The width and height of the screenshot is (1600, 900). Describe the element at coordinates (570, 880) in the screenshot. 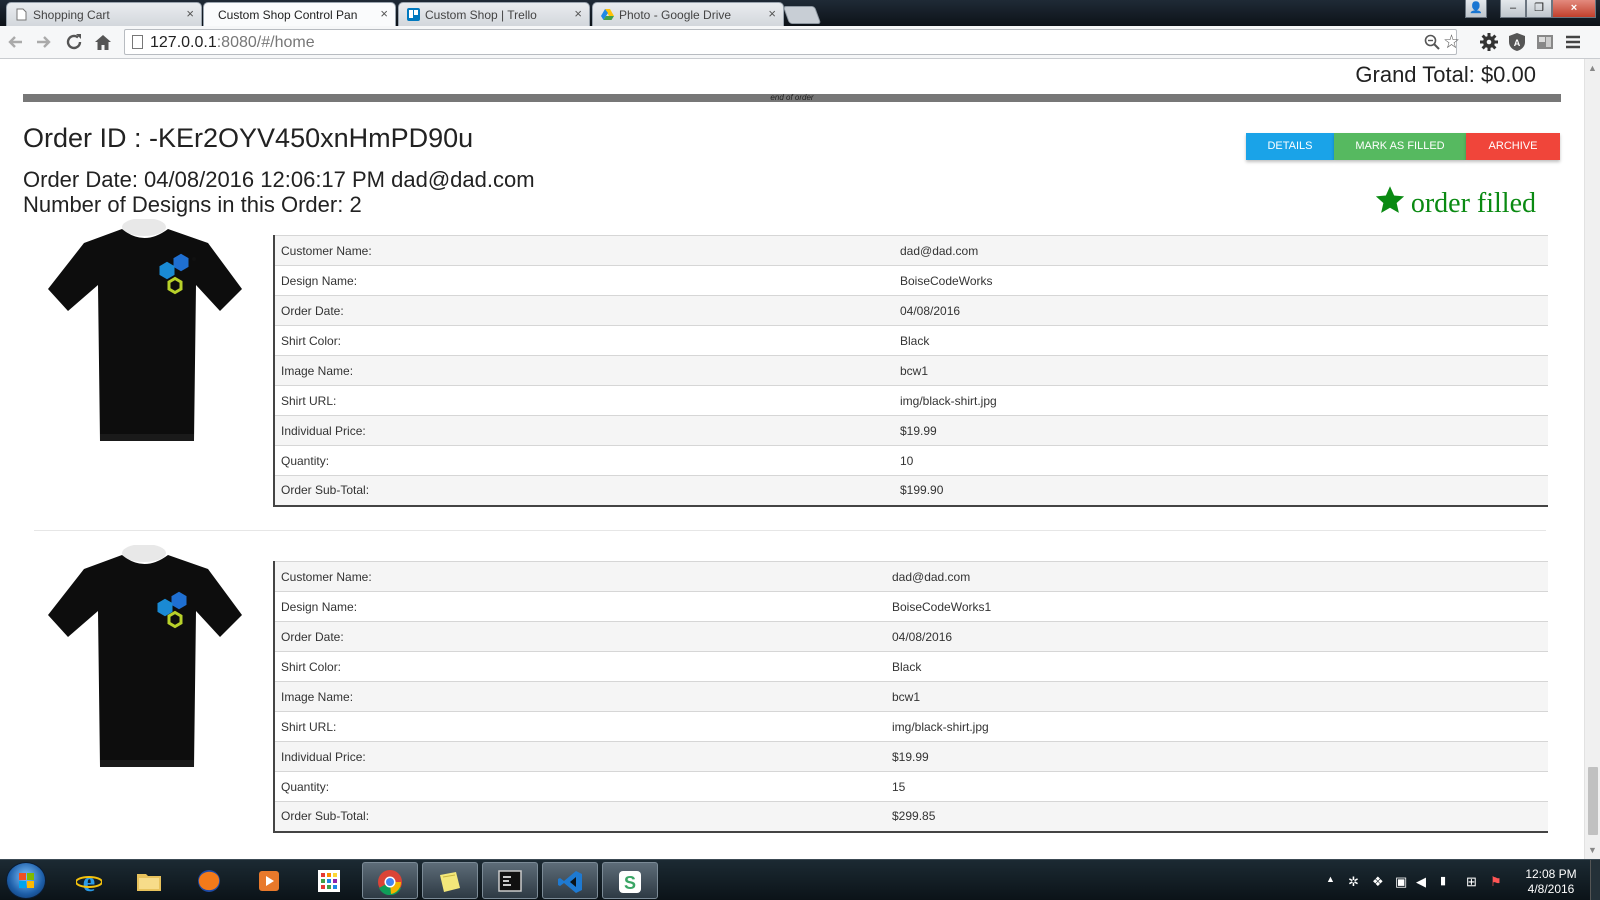

I see `taskbar-visual-studio` at that location.